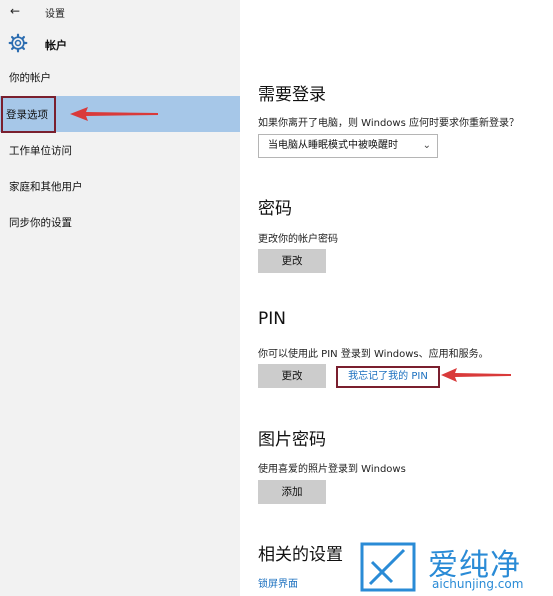 The height and width of the screenshot is (596, 553). I want to click on signin-description: 如果你离开了电脑，则 Windows 应何时要求你重新登录？, so click(388, 123).